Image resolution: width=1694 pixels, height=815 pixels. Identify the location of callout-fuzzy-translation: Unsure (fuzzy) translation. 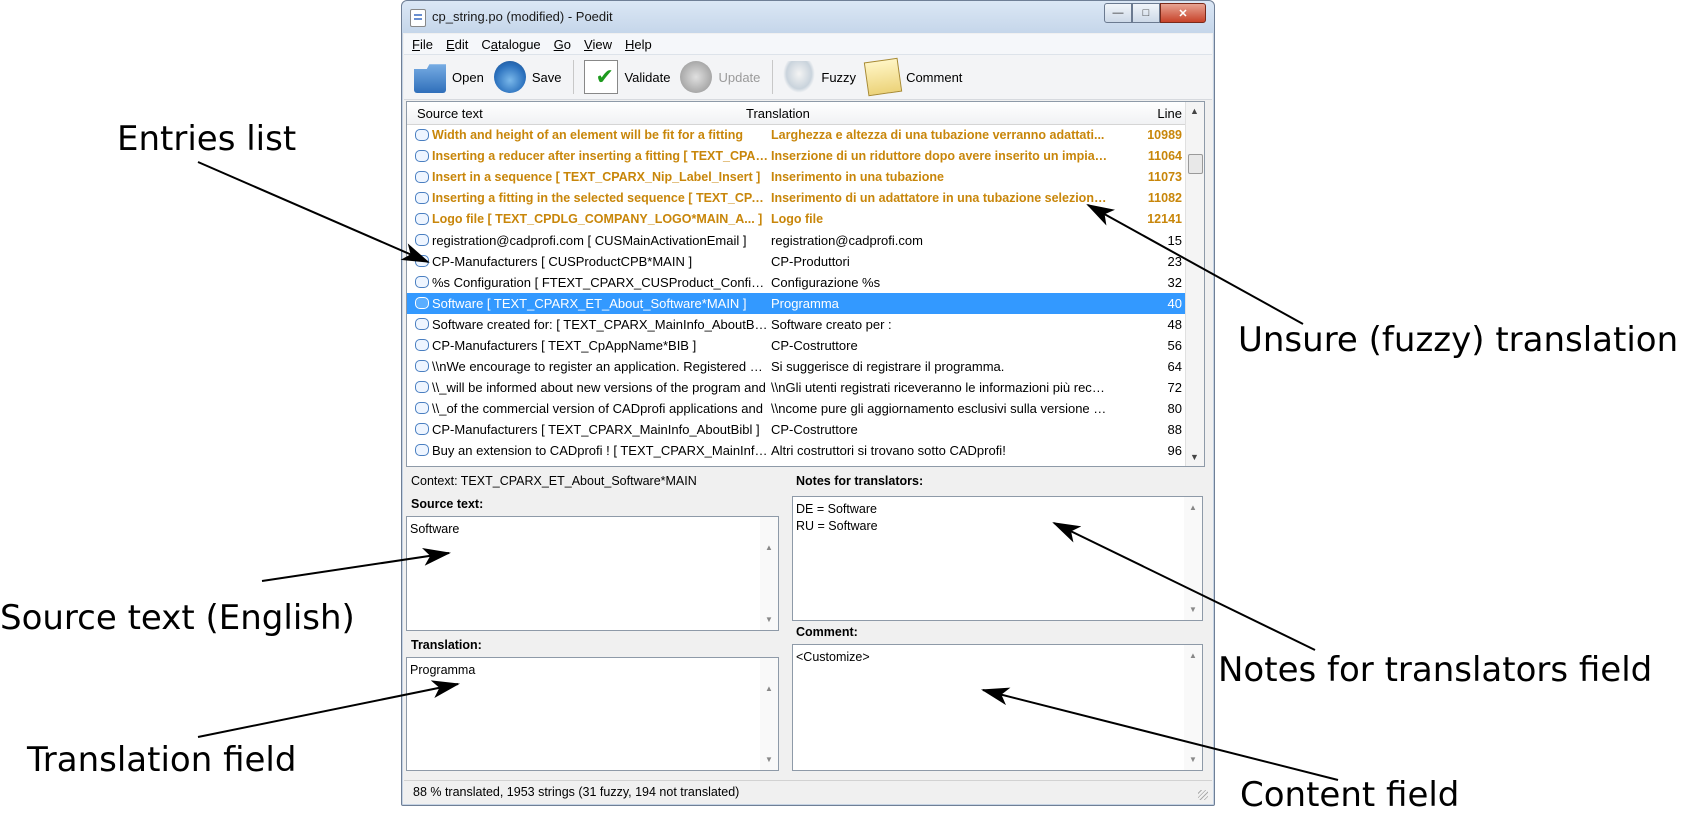
(1458, 340).